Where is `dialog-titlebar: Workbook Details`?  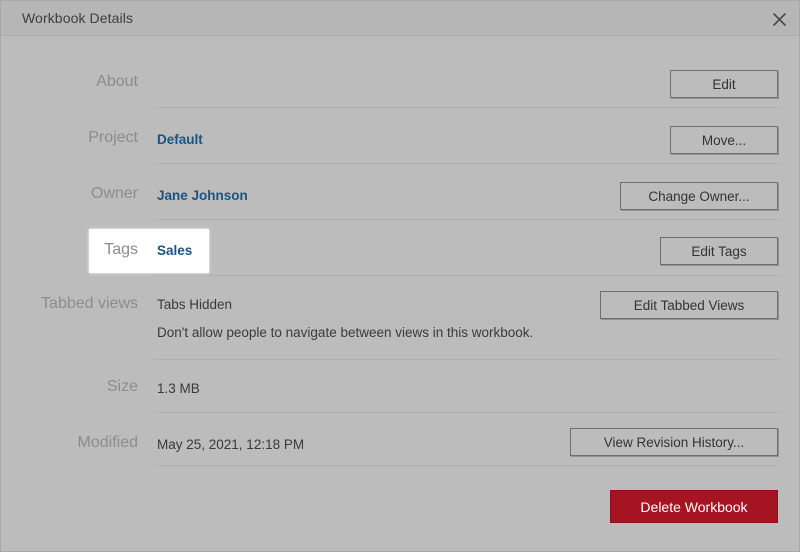
dialog-titlebar: Workbook Details is located at coordinates (400, 18).